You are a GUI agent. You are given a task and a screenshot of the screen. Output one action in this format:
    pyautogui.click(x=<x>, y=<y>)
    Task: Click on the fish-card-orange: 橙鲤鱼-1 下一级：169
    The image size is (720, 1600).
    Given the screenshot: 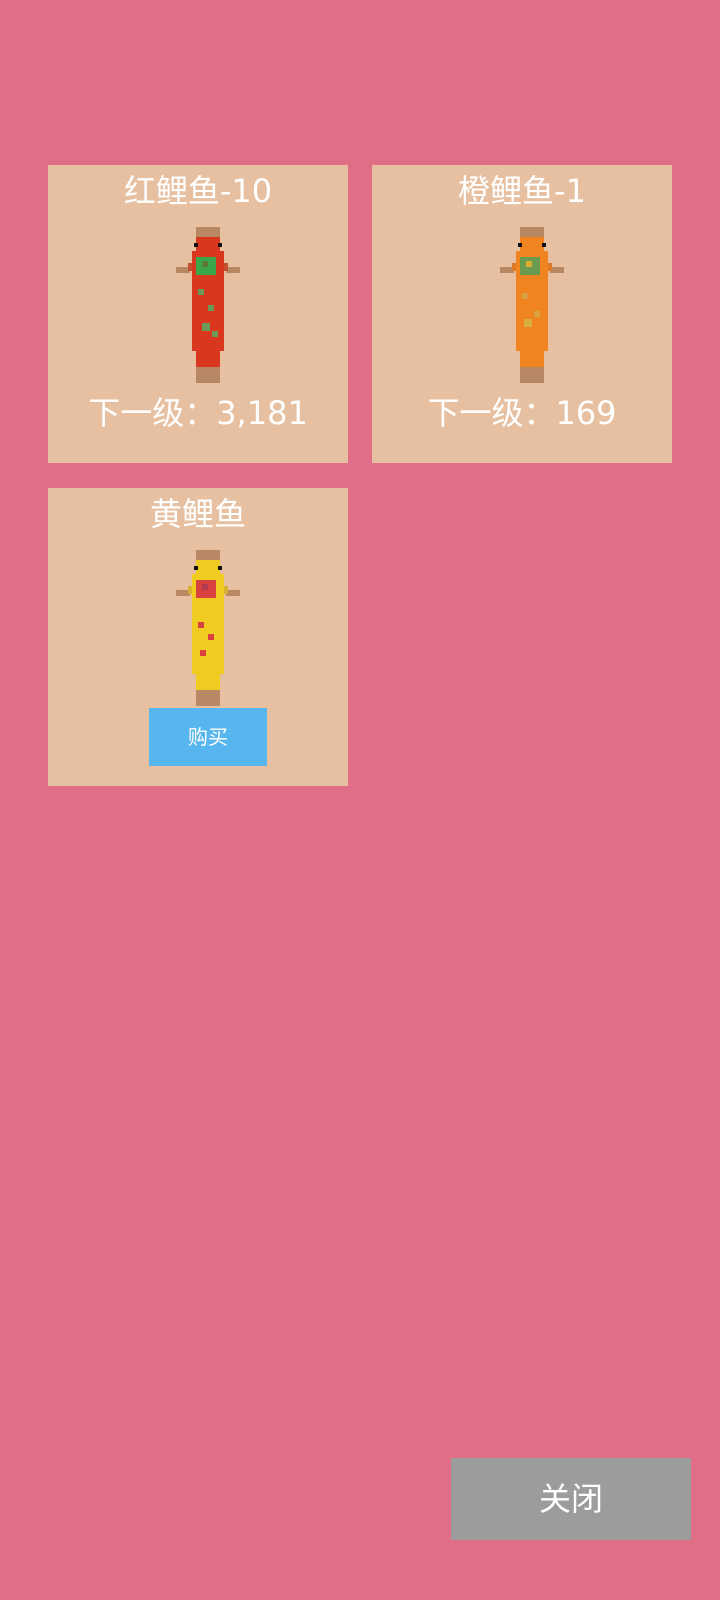 What is the action you would take?
    pyautogui.click(x=522, y=314)
    